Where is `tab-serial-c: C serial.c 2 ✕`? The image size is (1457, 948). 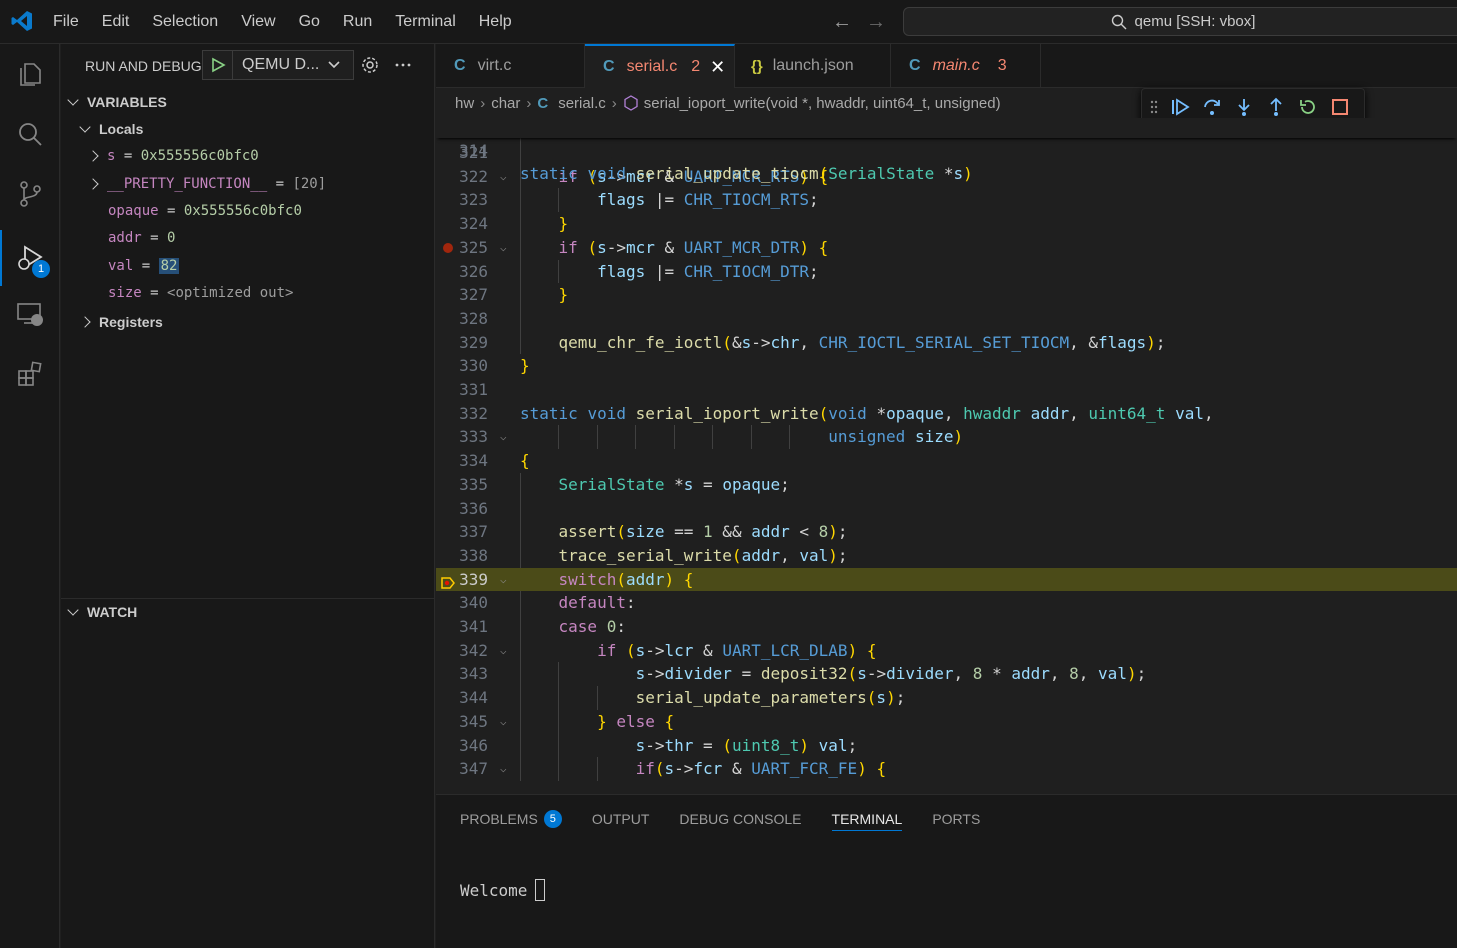
tab-serial-c: C serial.c 2 ✕ is located at coordinates (660, 66).